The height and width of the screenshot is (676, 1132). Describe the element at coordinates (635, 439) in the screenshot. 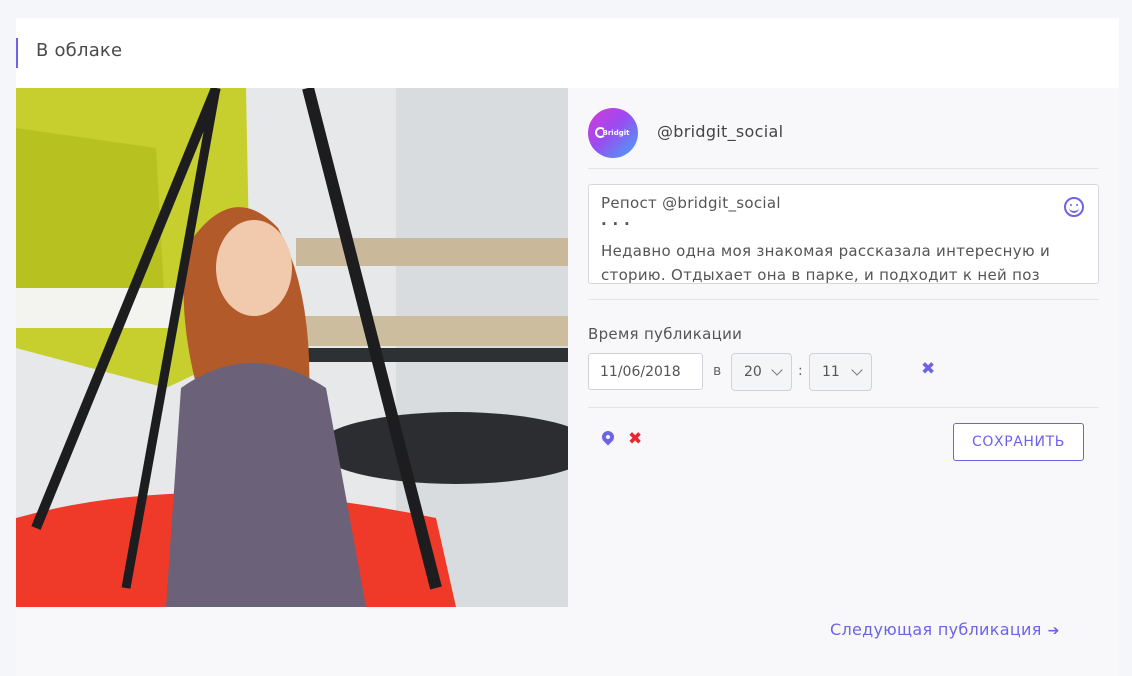

I see `clear-location-icon: ✖` at that location.